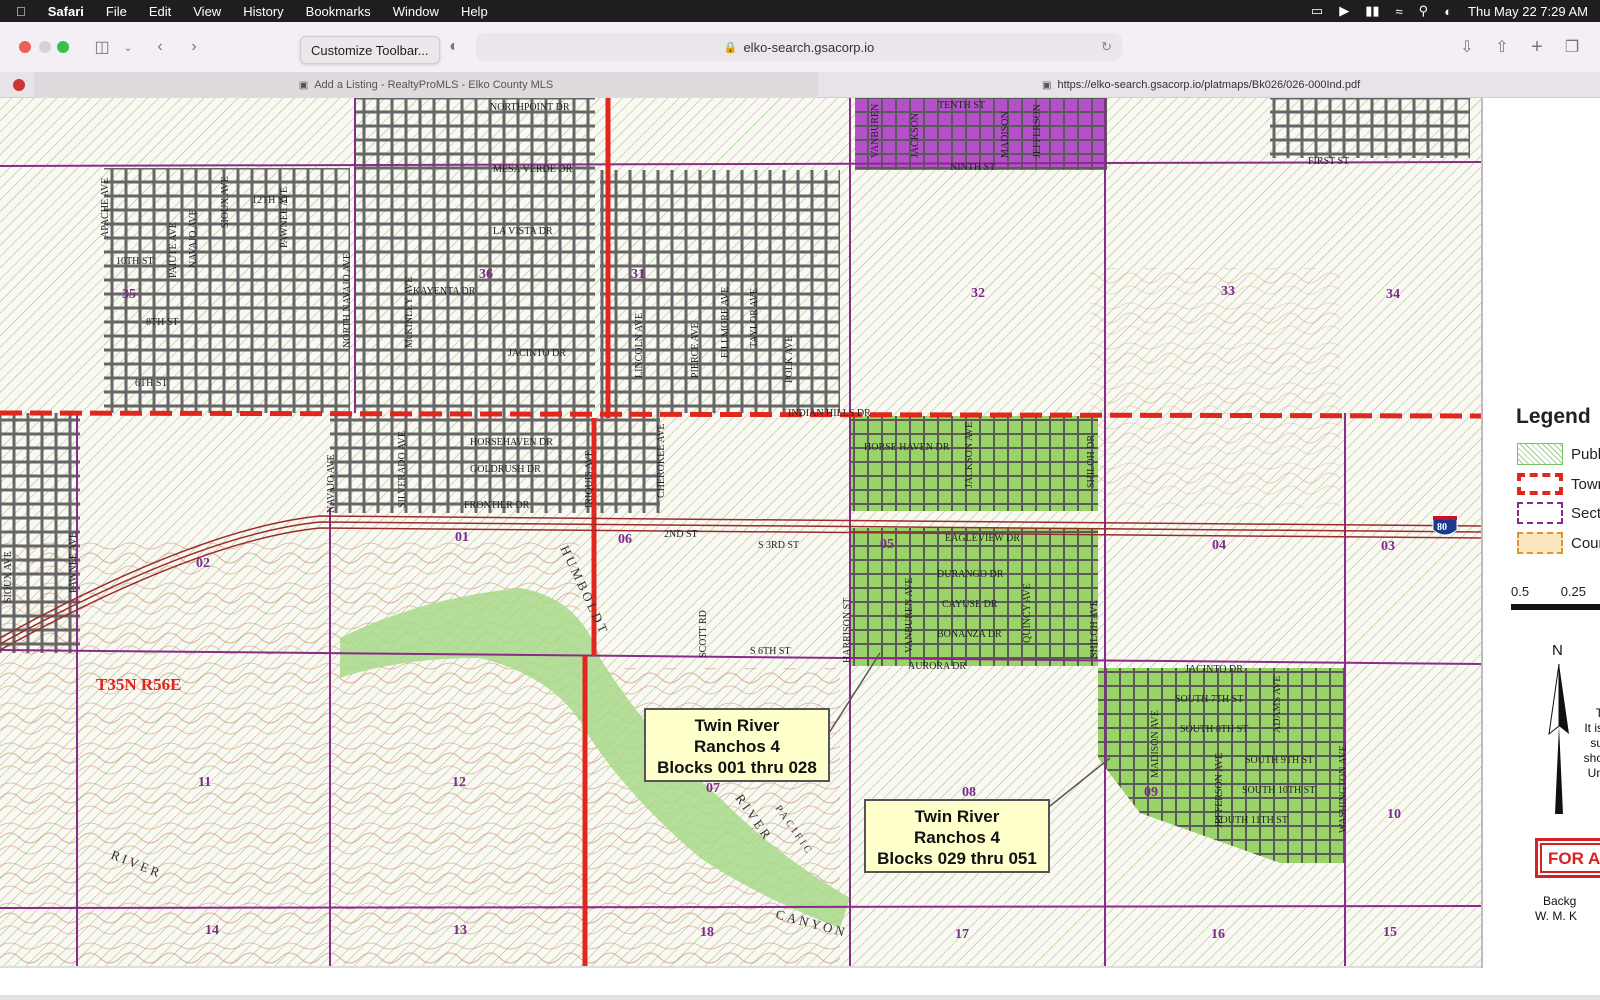 Image resolution: width=1600 pixels, height=1000 pixels. I want to click on menu-file: File, so click(116, 11).